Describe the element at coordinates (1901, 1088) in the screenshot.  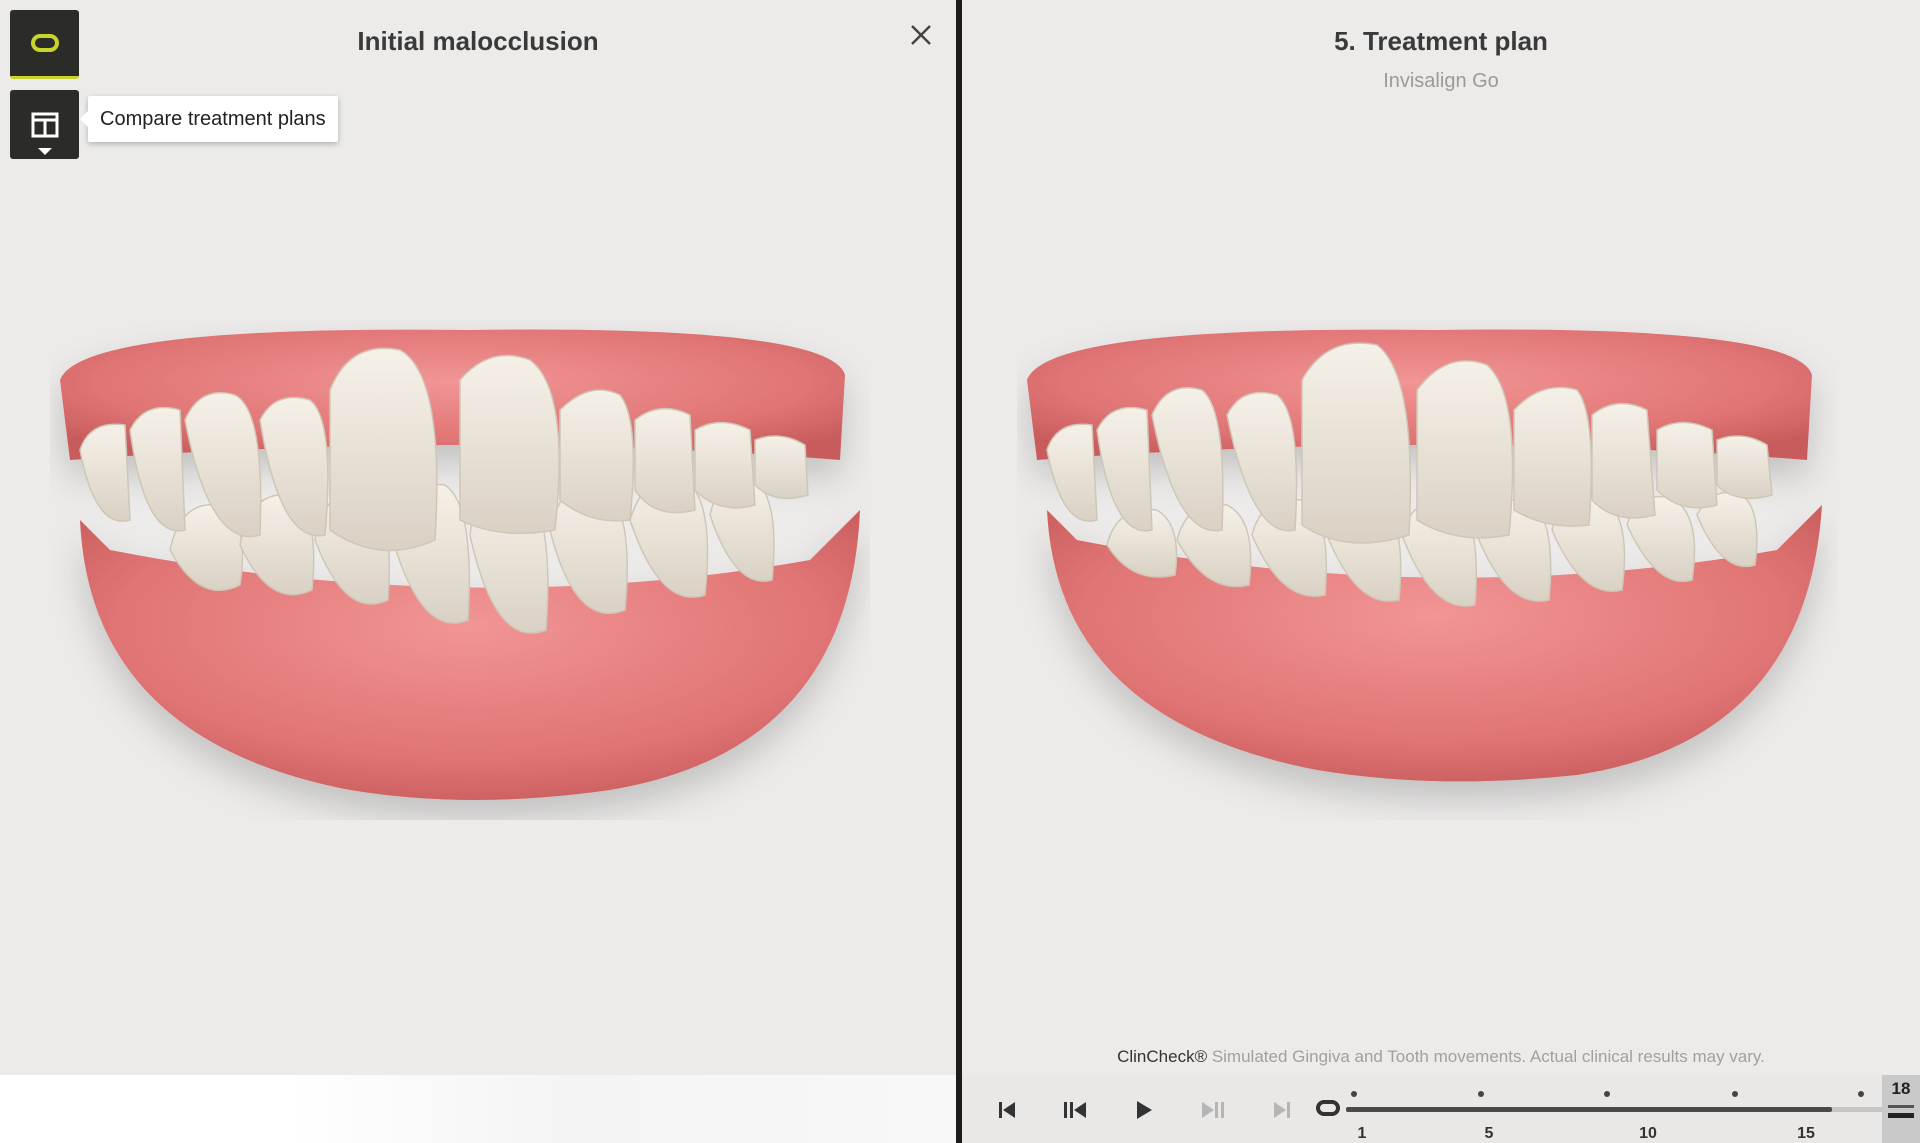
I see `current-stage-number: 18` at that location.